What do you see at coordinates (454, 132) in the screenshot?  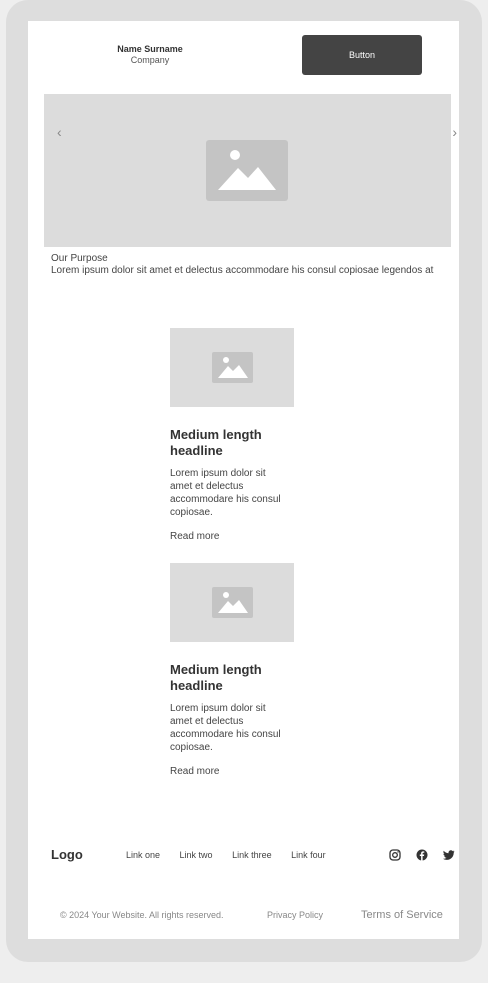 I see `chevron-right-icon: ›` at bounding box center [454, 132].